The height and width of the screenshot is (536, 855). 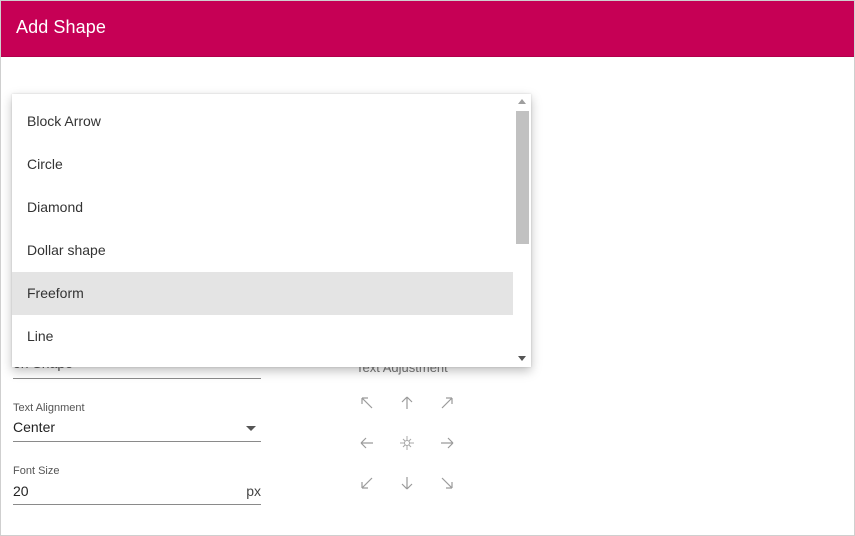 I want to click on arrow-up-left-icon, so click(x=367, y=403).